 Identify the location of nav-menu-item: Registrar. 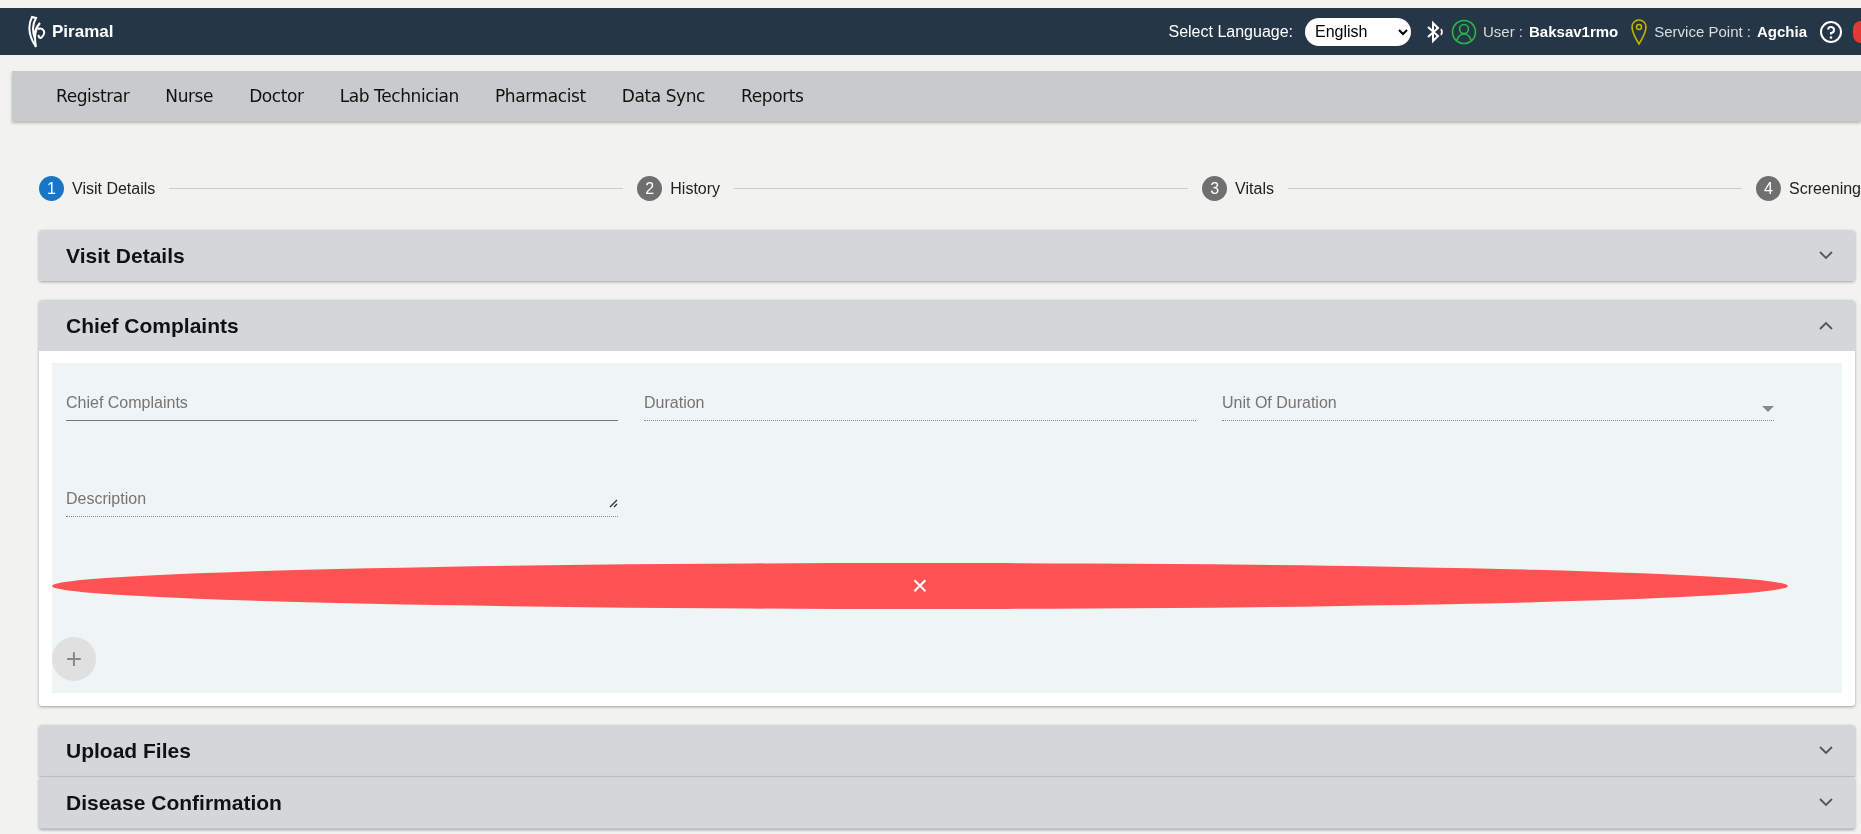
(93, 96).